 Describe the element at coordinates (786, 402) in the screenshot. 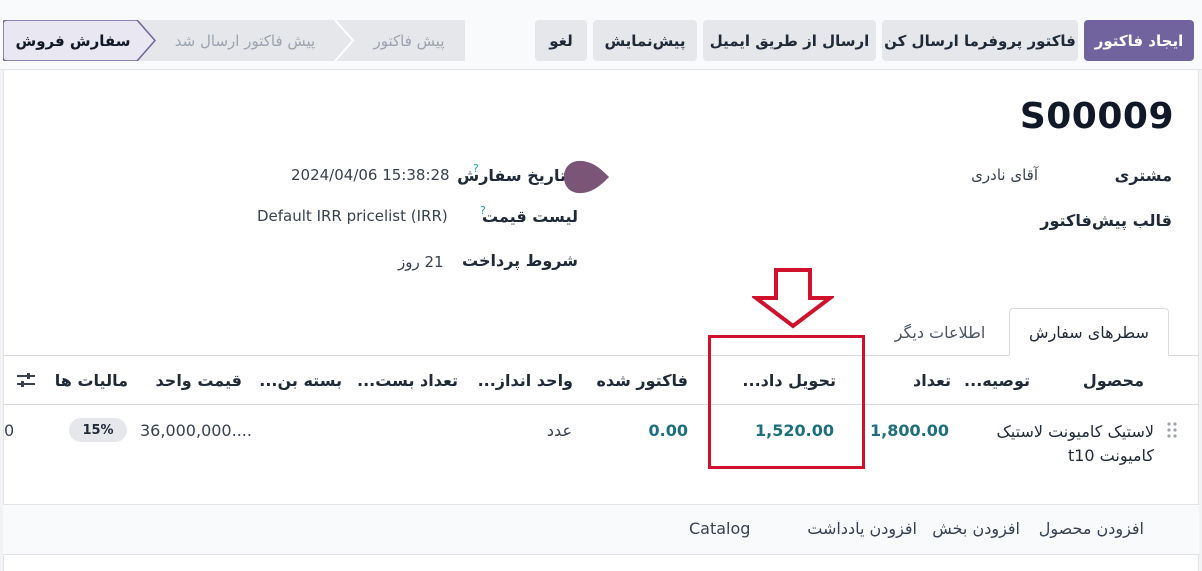

I see `annotation-highlight-box` at that location.